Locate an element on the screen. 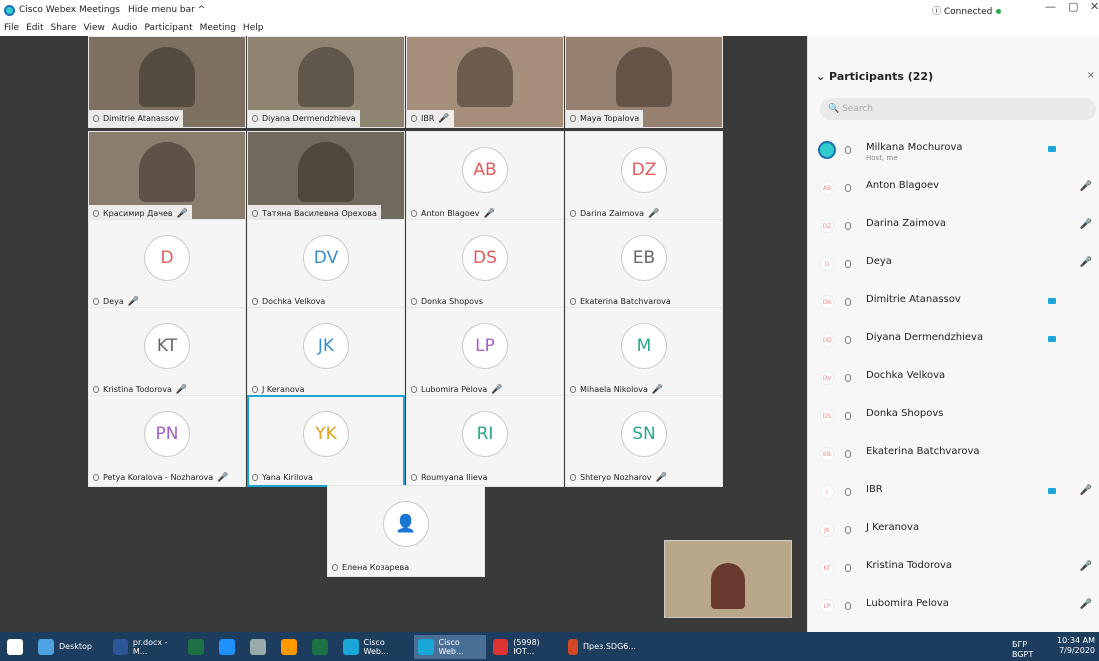 This screenshot has width=1099, height=661. maximize-button: ▢ is located at coordinates (1073, 6).